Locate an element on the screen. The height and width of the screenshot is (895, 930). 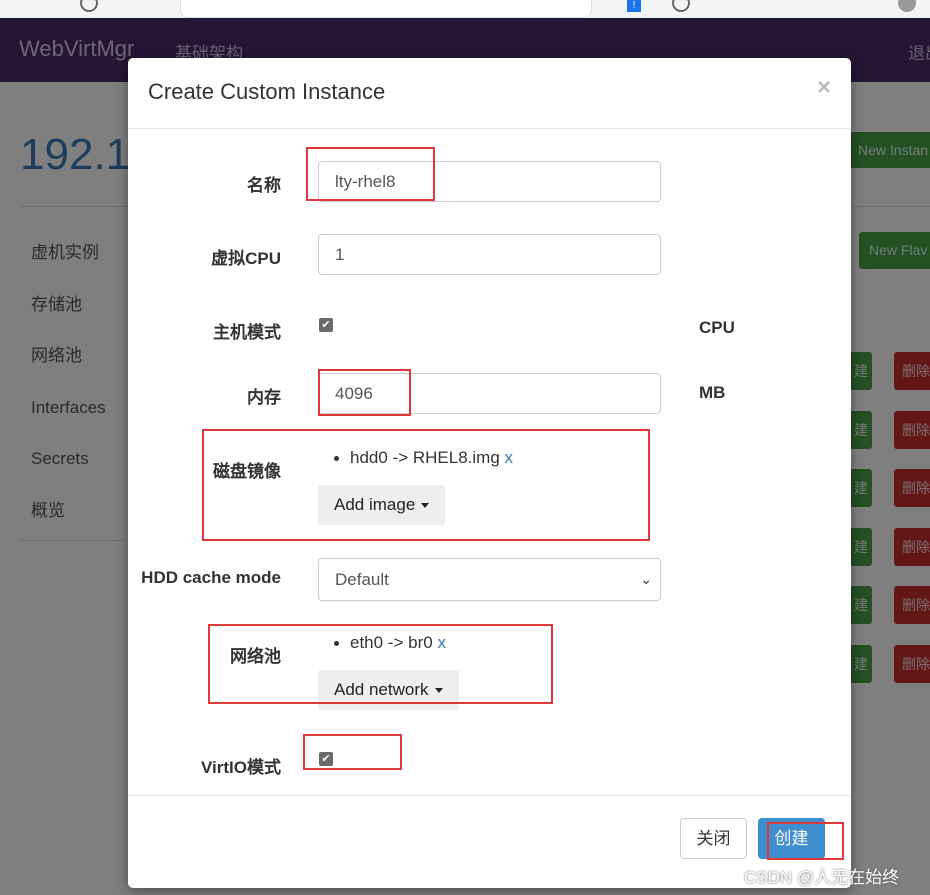
modal-footer: 关闭 创建 is located at coordinates (489, 841).